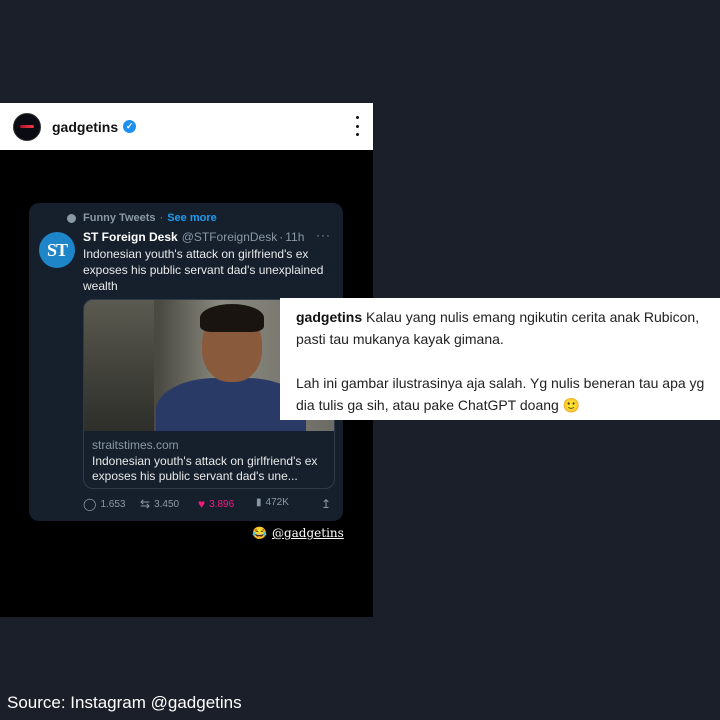 Image resolution: width=720 pixels, height=720 pixels. I want to click on bar-chart-icon: ▮, so click(259, 502).